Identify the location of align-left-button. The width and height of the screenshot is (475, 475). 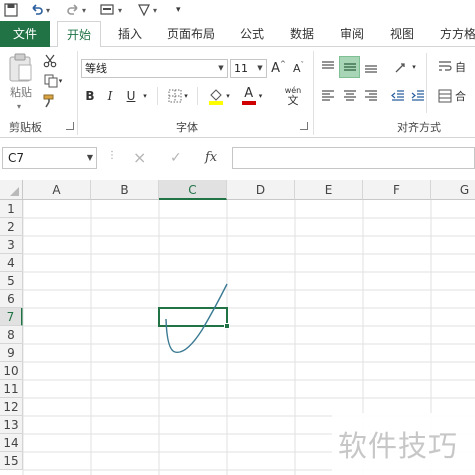
(328, 96).